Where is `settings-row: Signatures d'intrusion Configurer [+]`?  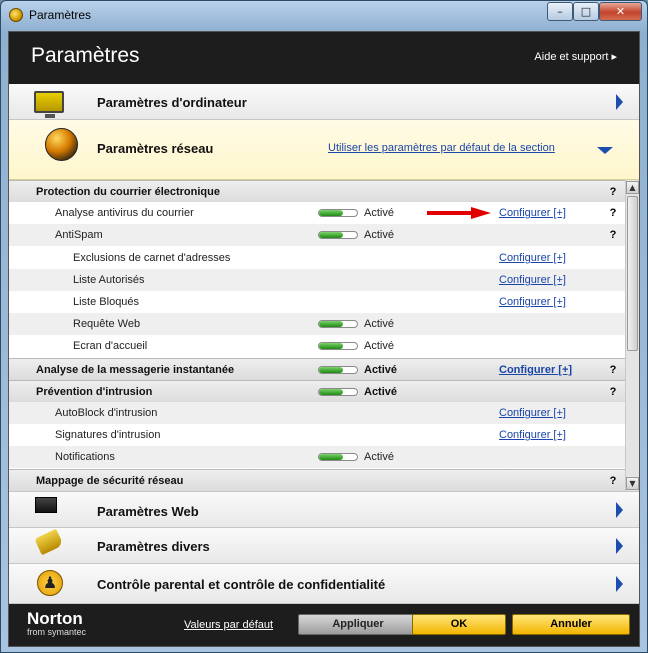 settings-row: Signatures d'intrusion Configurer [+] is located at coordinates (317, 435).